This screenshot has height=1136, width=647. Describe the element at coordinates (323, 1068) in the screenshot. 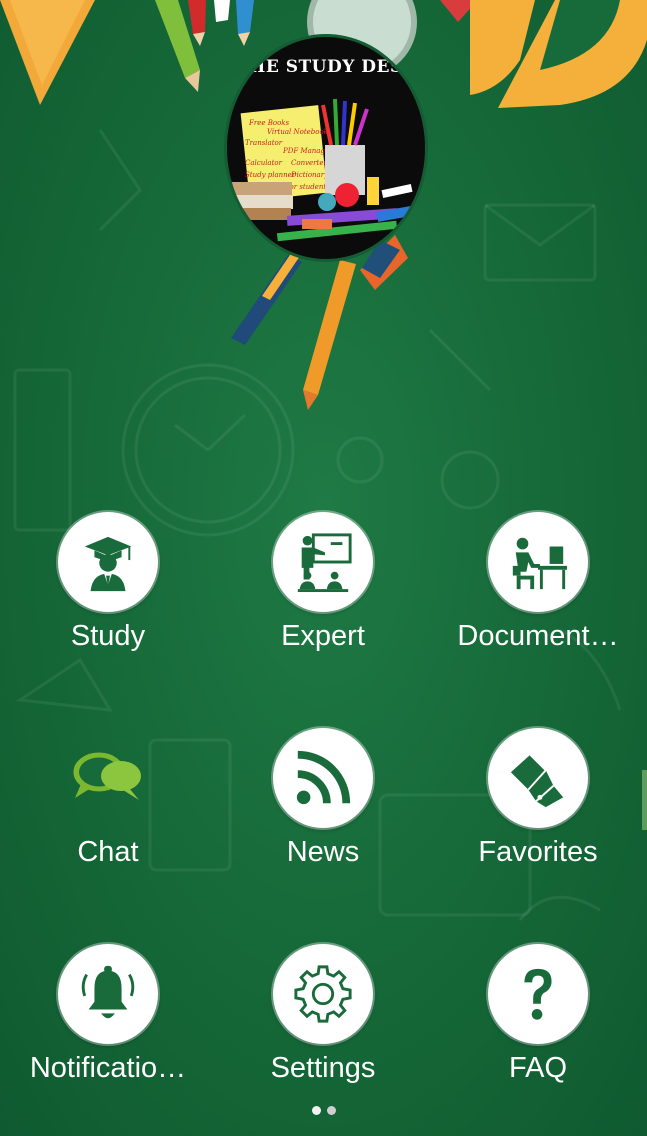

I see `settings-label: Settings` at that location.